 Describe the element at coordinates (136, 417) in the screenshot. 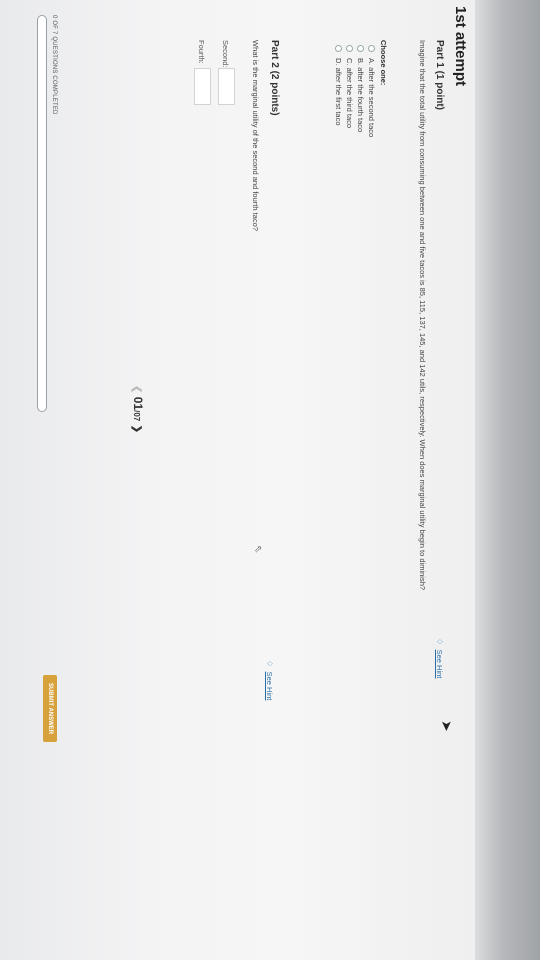

I see `pager-total: 07` at that location.